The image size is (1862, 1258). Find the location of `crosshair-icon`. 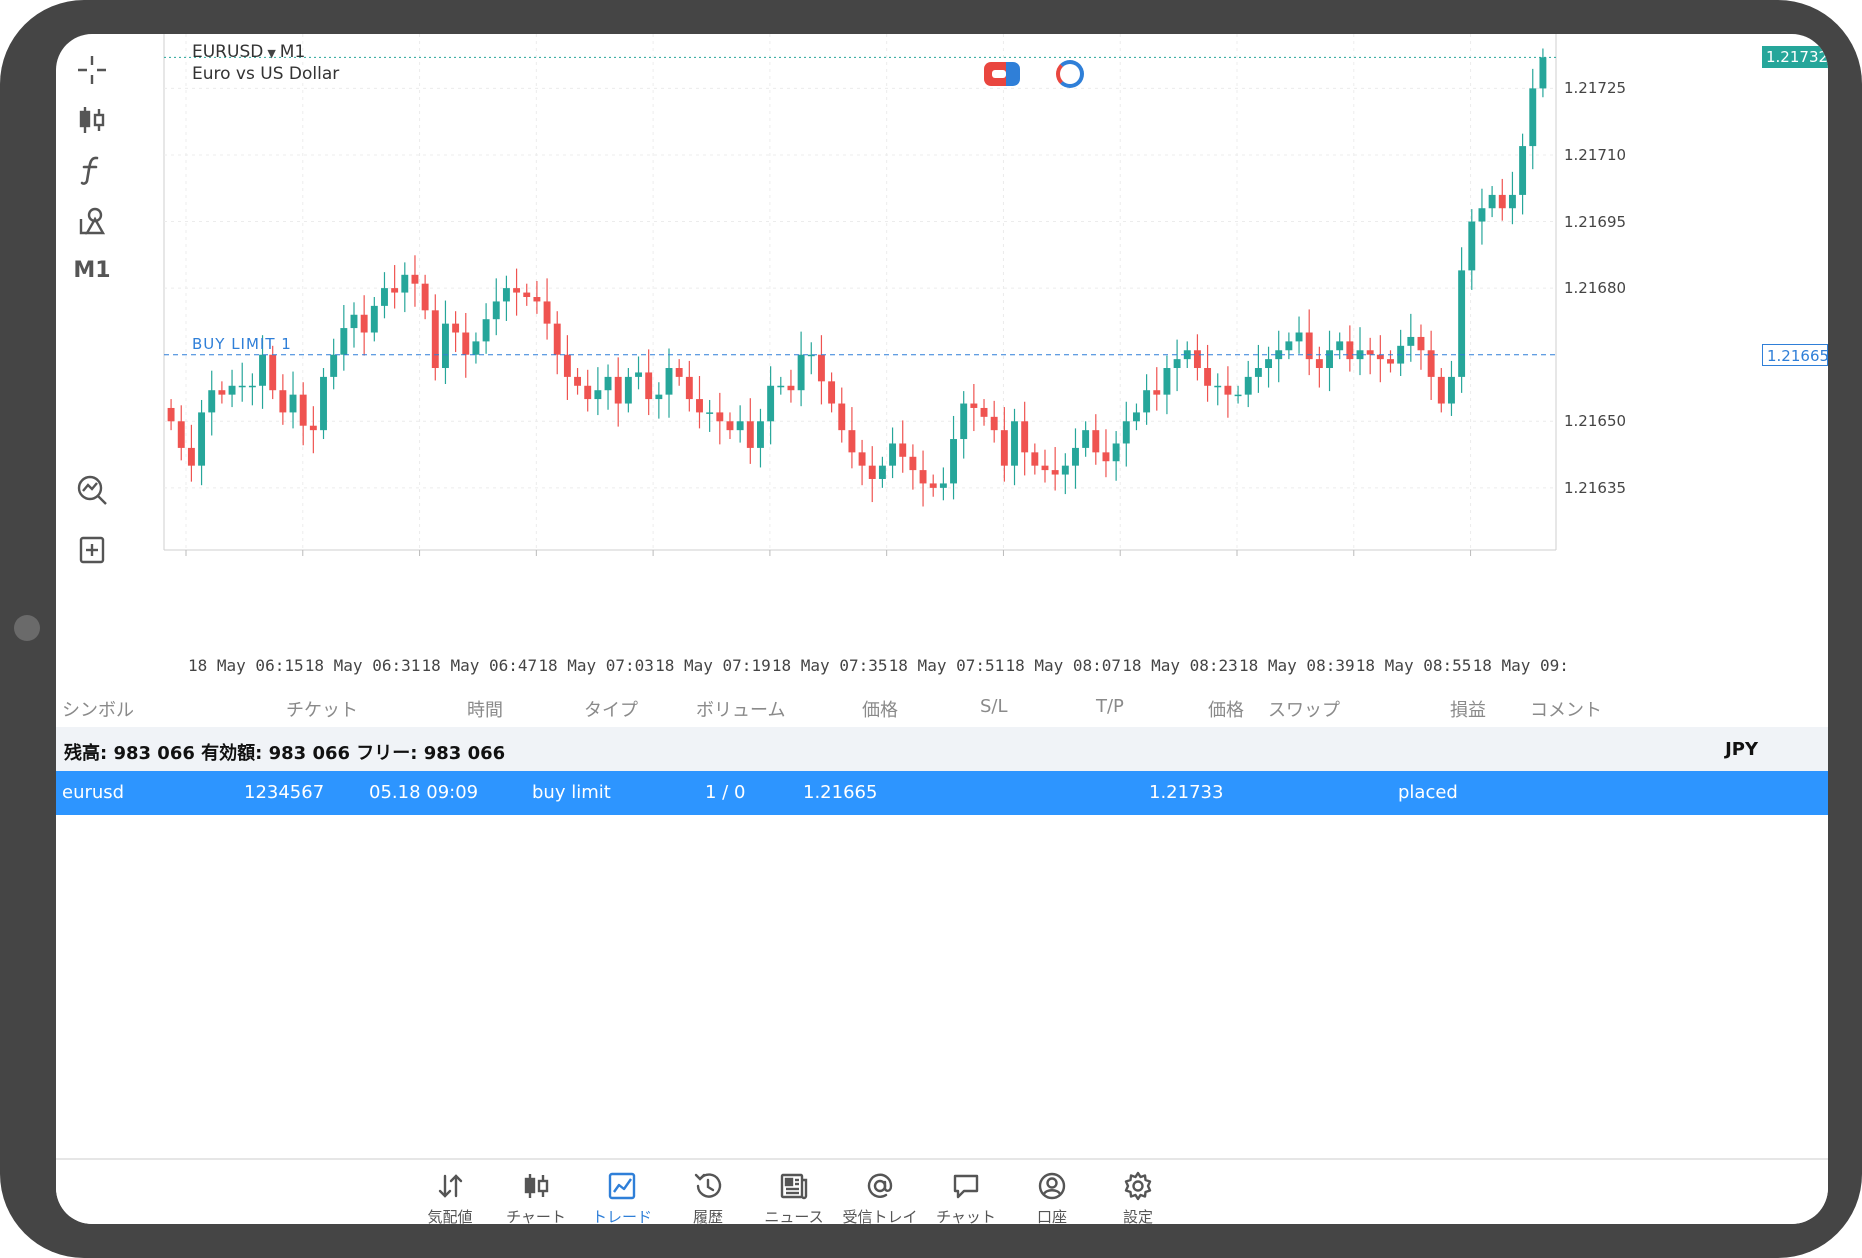

crosshair-icon is located at coordinates (92, 70).